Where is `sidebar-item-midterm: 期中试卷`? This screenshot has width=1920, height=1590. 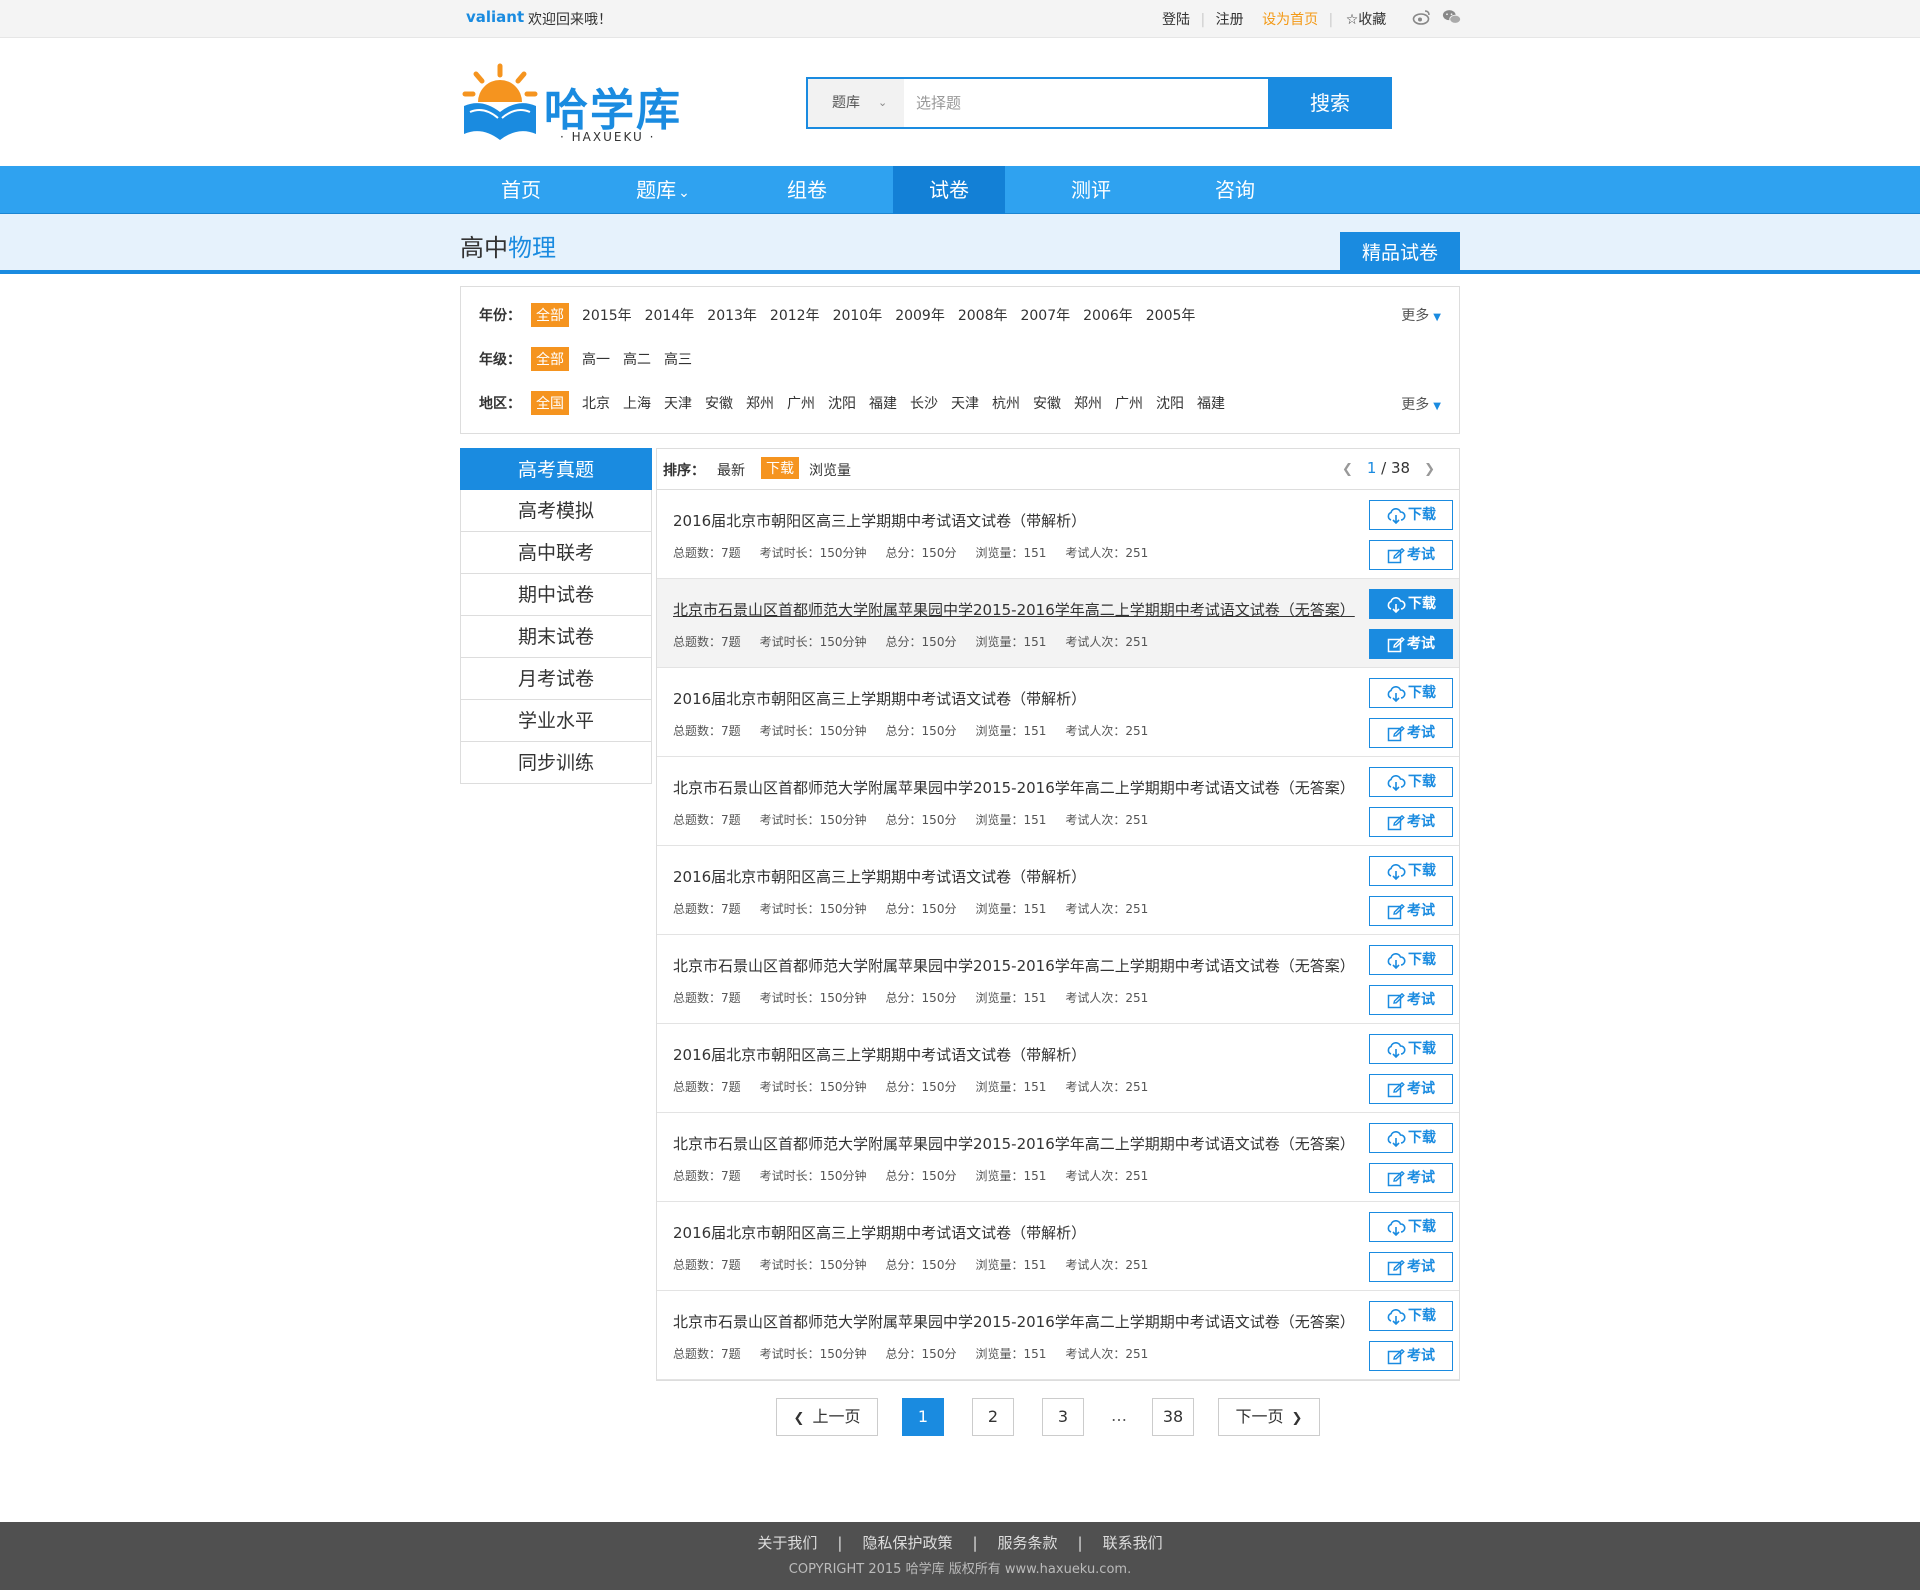
sidebar-item-midterm: 期中试卷 is located at coordinates (556, 595).